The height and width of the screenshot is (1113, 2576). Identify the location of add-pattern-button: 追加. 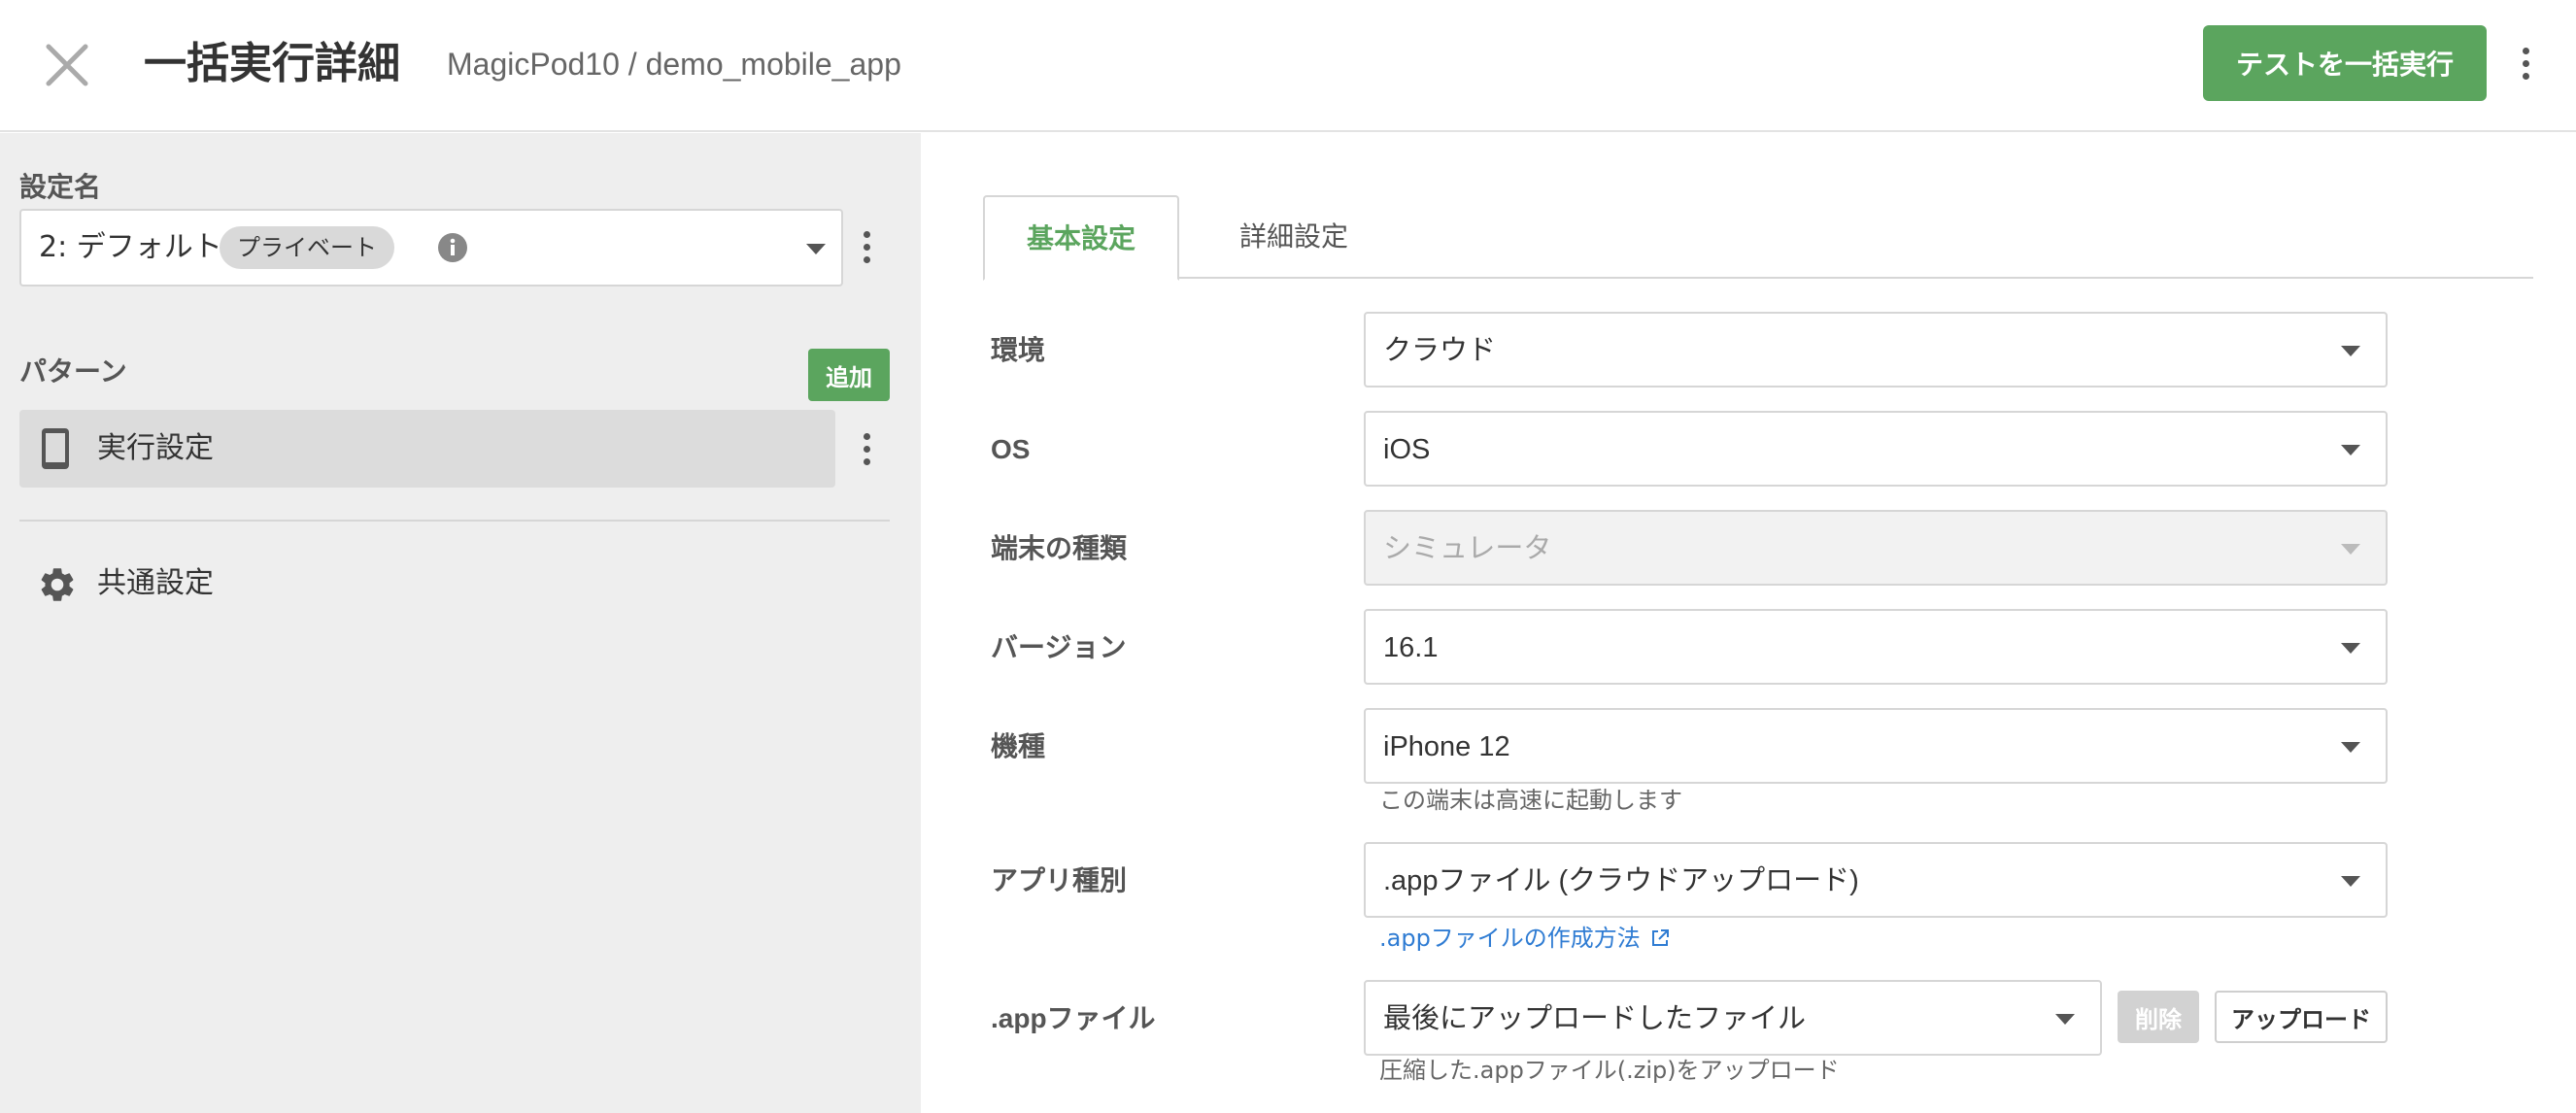
(849, 375).